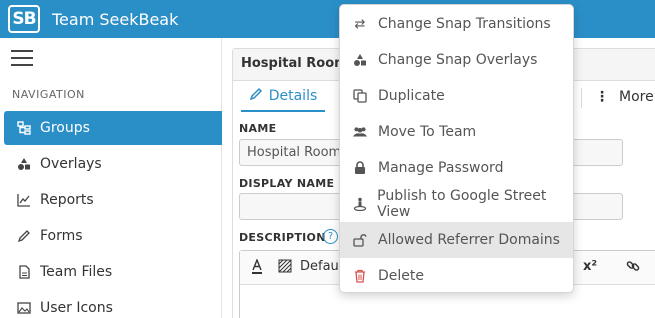 The height and width of the screenshot is (318, 655). I want to click on image-icon, so click(24, 308).